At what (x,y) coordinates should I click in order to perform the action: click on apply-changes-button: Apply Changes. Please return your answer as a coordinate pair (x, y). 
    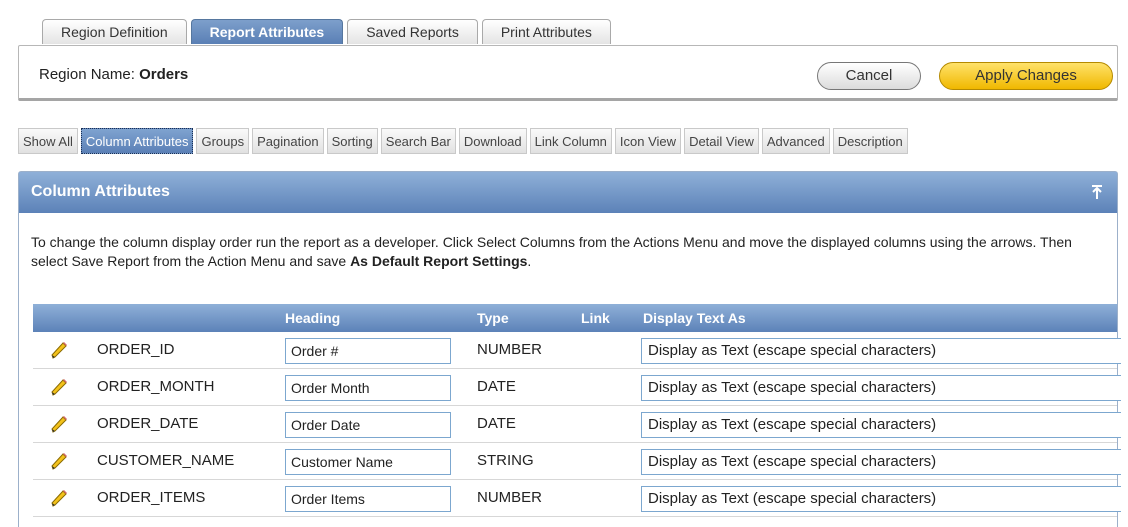
    Looking at the image, I should click on (1026, 76).